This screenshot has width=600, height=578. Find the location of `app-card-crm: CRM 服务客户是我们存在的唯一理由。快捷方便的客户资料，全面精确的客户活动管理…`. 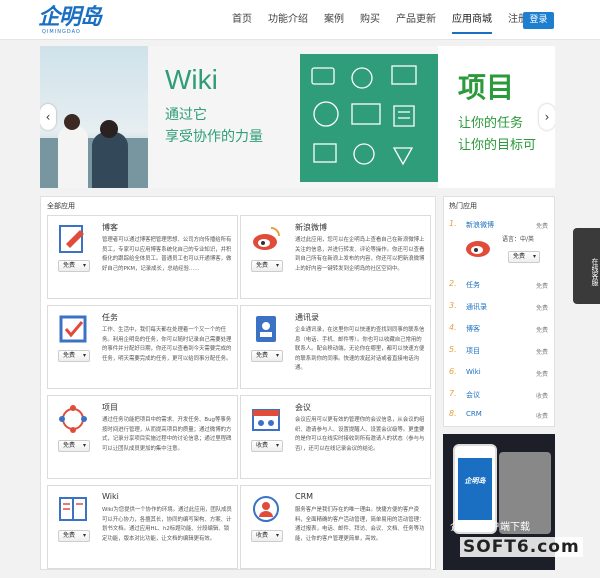

app-card-crm: CRM 服务客户是我们存在的唯一理由。快捷方便的客户资料，全面精确的客户活动管理… is located at coordinates (335, 527).